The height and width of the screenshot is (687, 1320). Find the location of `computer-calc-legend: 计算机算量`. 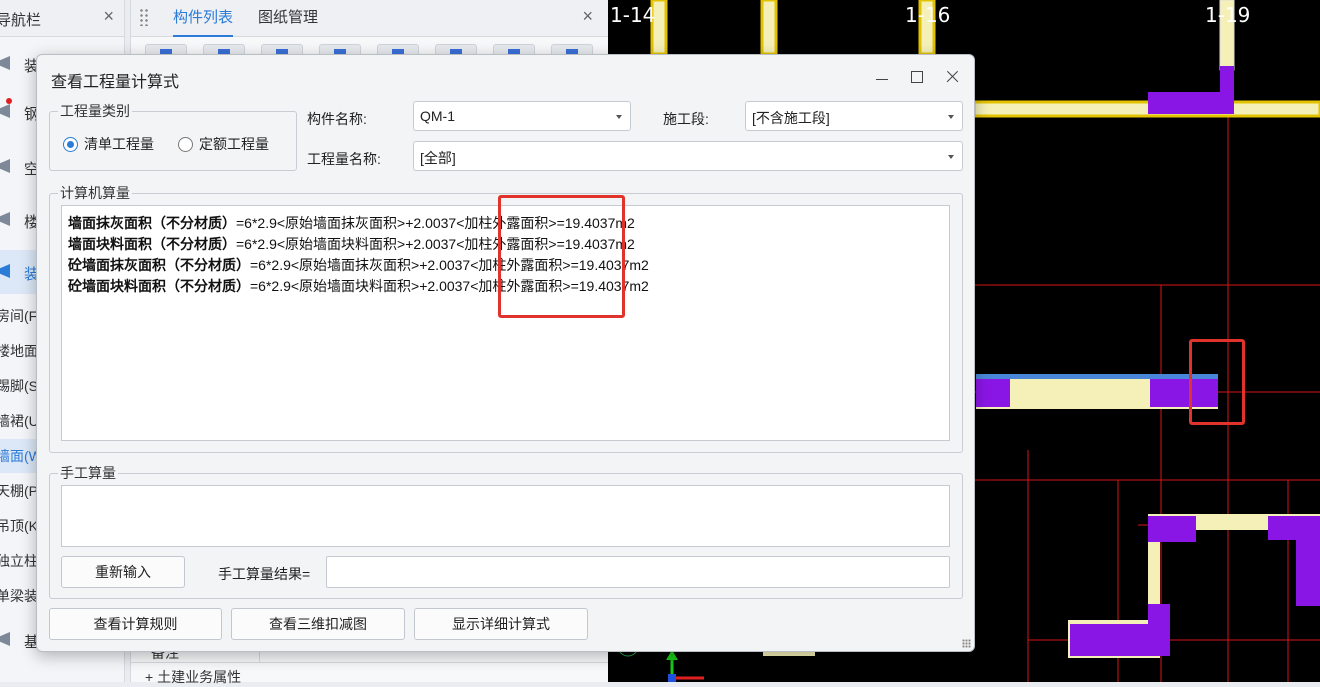

computer-calc-legend: 计算机算量 is located at coordinates (95, 193).